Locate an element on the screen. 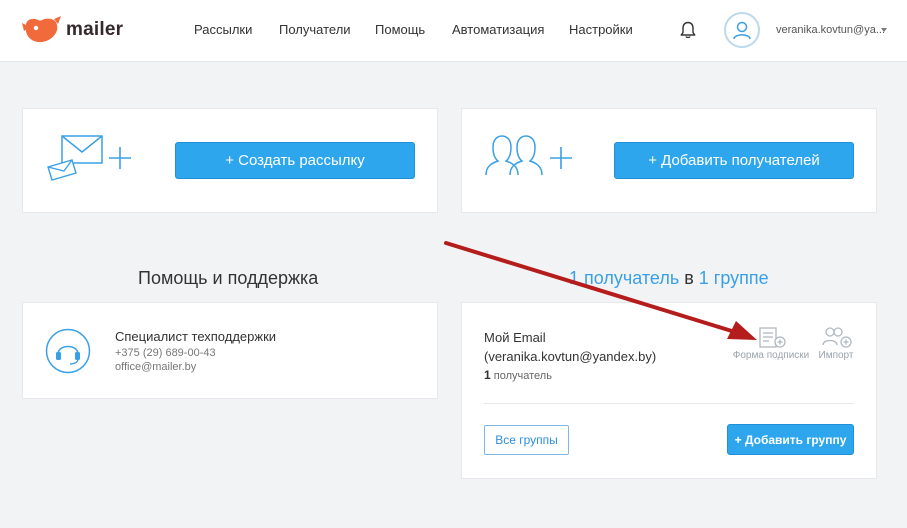 The width and height of the screenshot is (907, 528). nav-item-help: Помощь is located at coordinates (400, 29).